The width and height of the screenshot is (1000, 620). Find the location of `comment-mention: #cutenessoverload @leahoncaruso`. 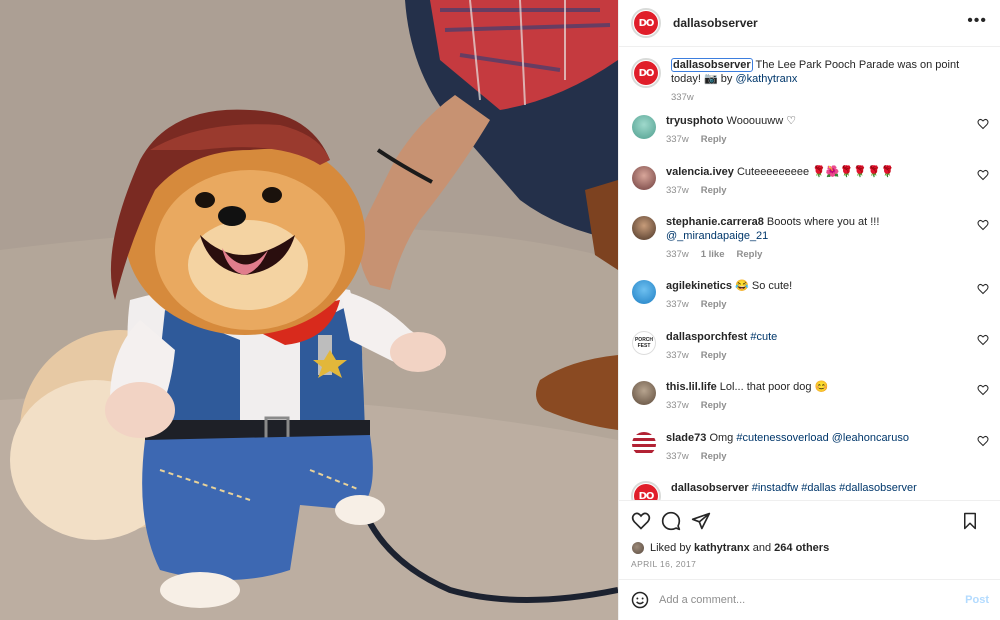

comment-mention: #cutenessoverload @leahoncaruso is located at coordinates (822, 438).